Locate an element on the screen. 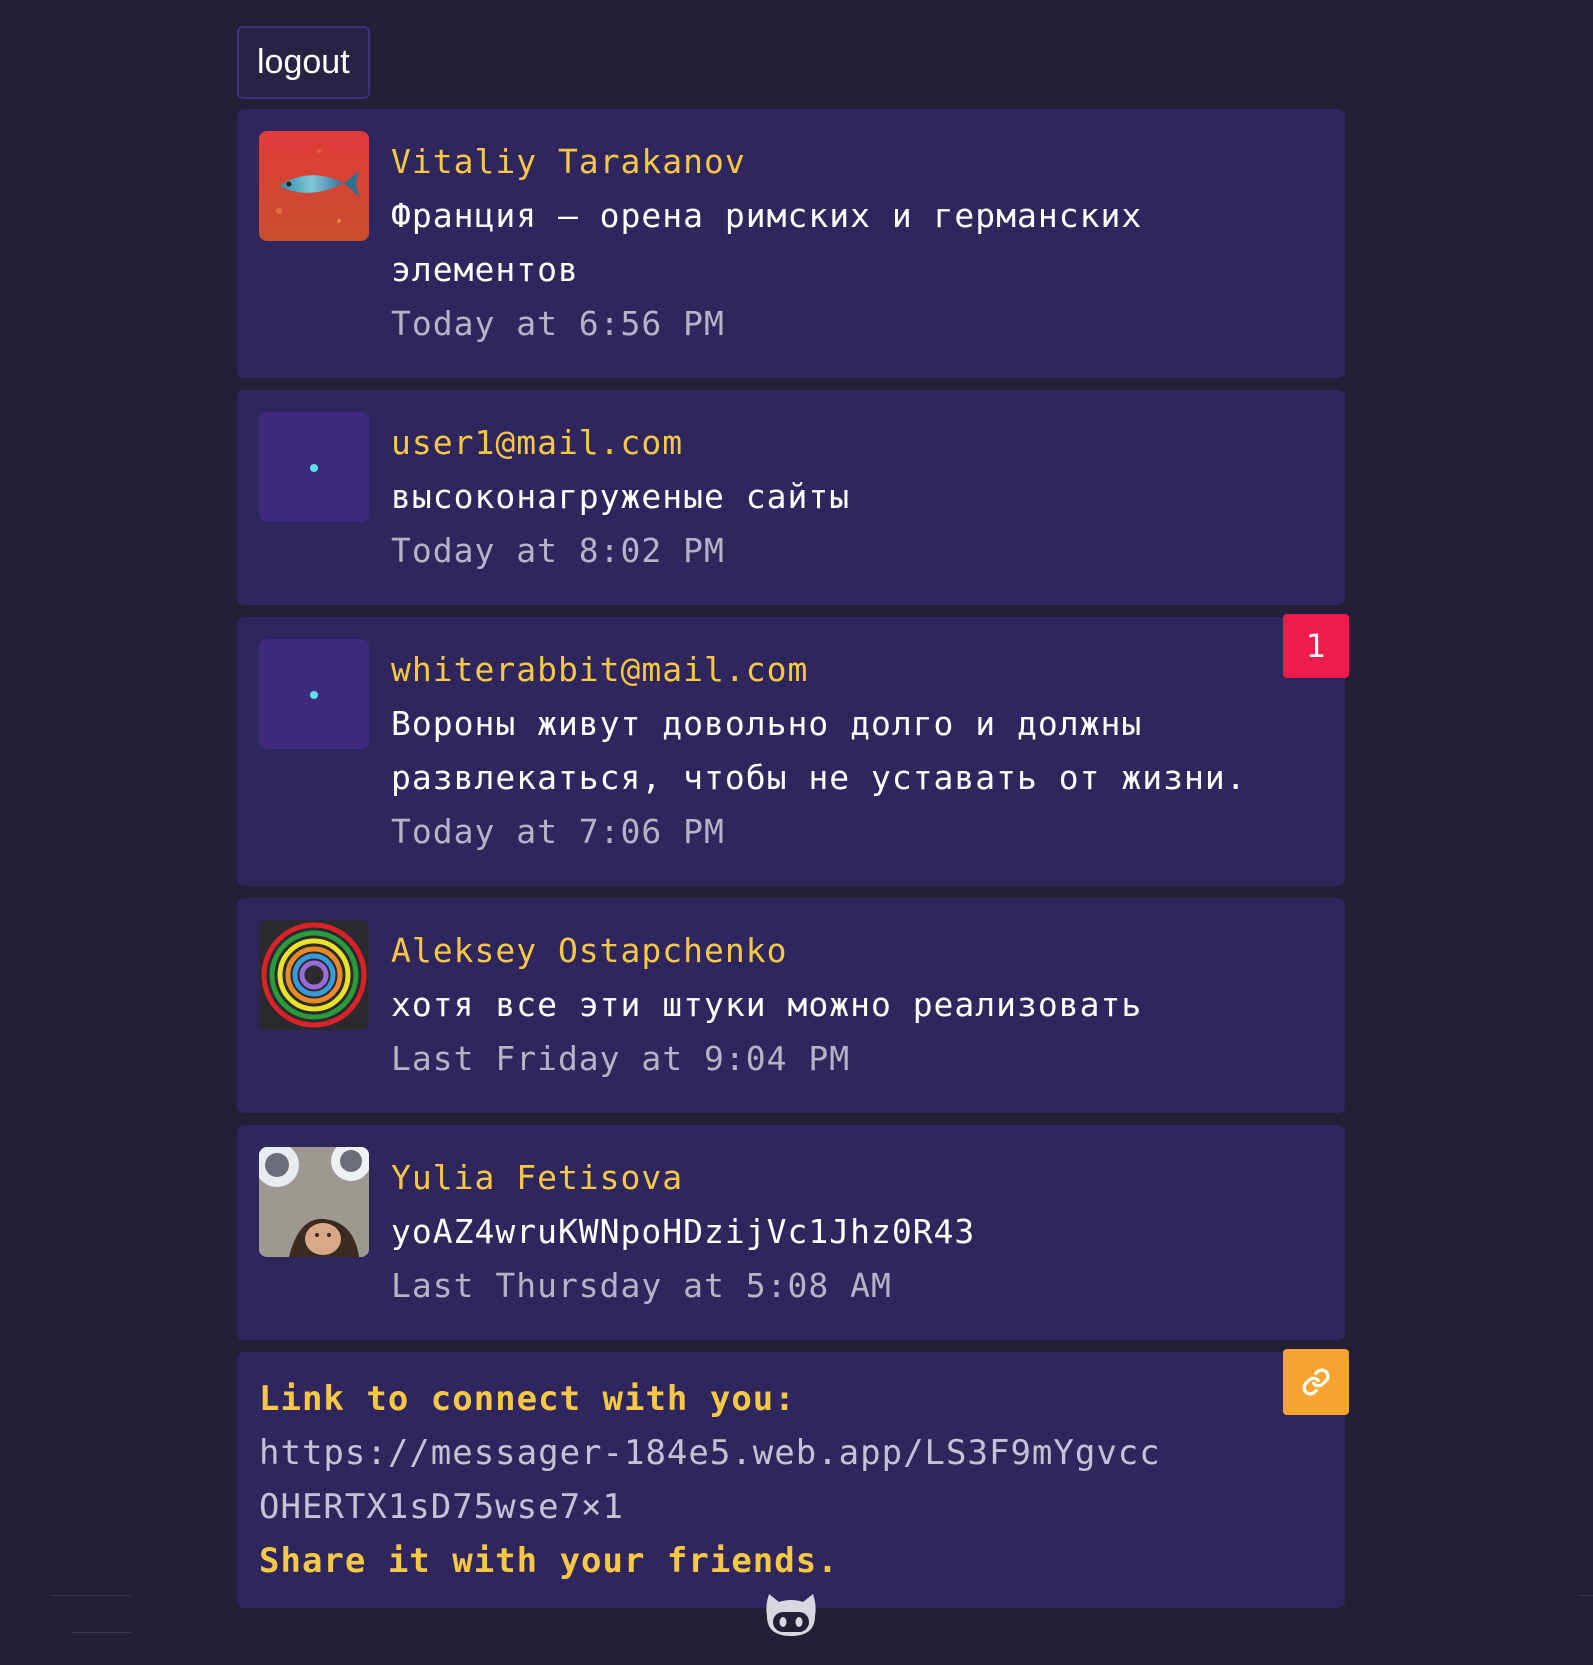 The width and height of the screenshot is (1593, 1665). message-time: Today at 8:02 PM is located at coordinates (558, 550).